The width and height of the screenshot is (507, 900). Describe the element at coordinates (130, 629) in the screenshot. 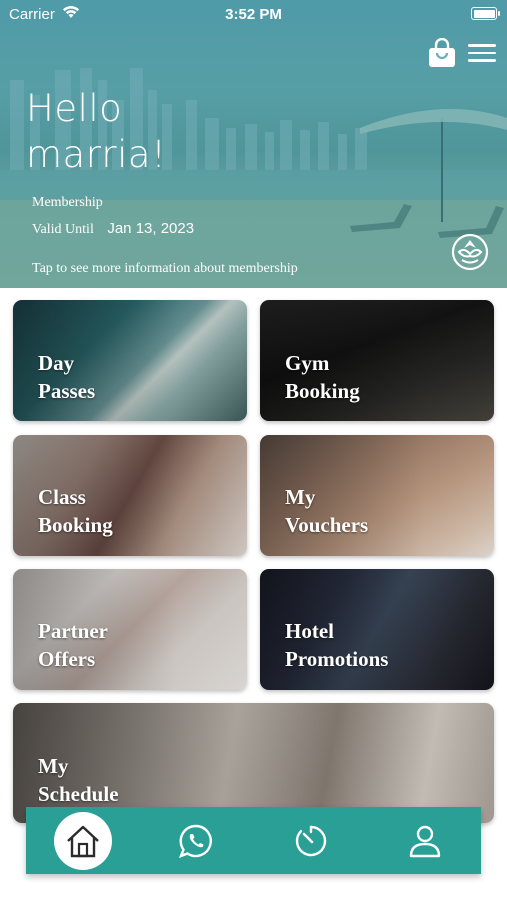

I see `partner-offers-tile: Partner Offers` at that location.